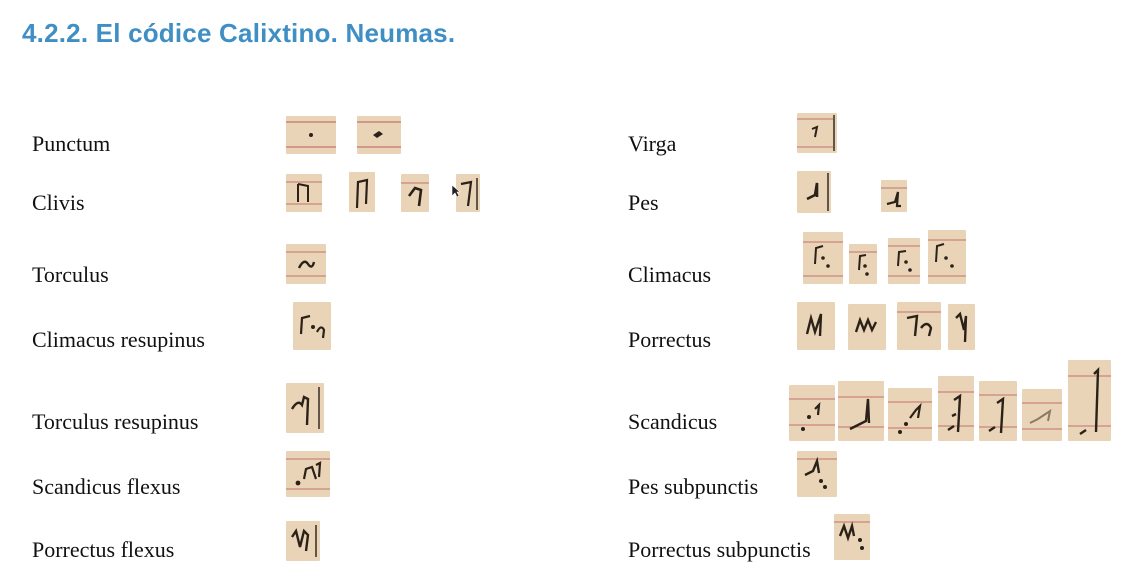  I want to click on label-punctum: Punctum, so click(71, 143).